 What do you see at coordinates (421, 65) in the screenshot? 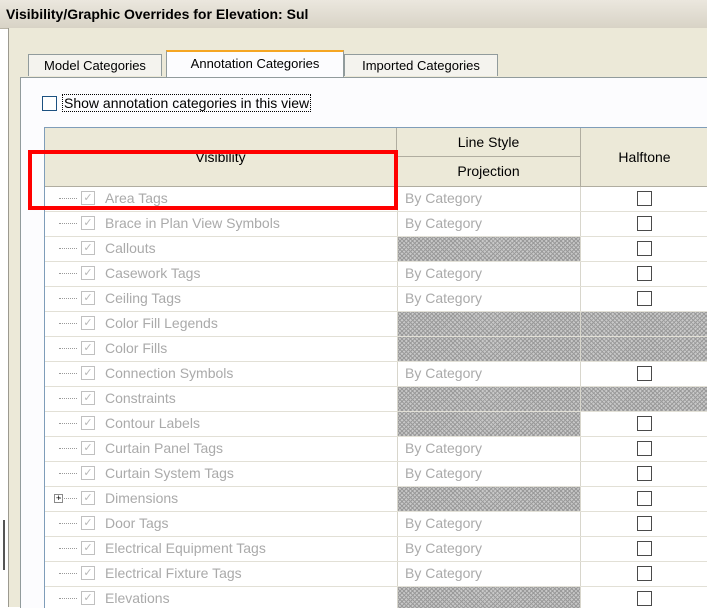
I see `tab-imported-categories: Imported Categories` at bounding box center [421, 65].